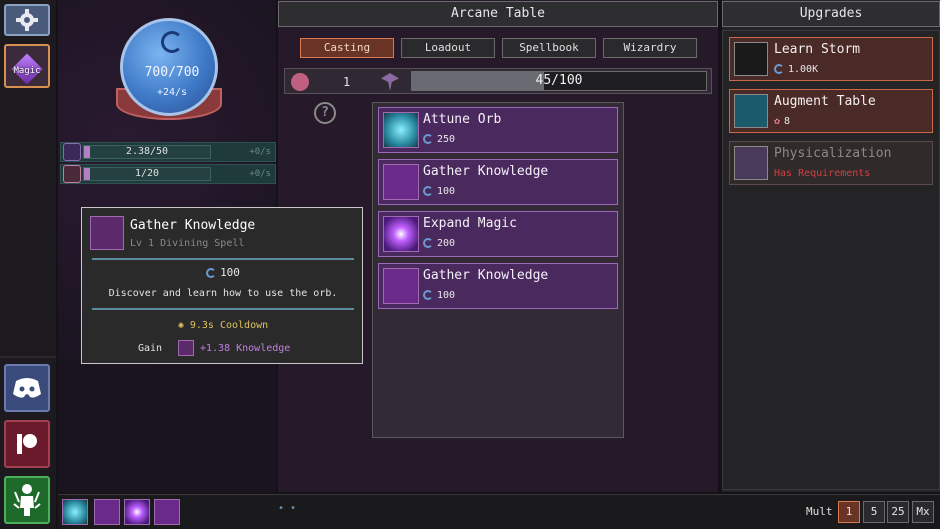 The image size is (940, 529). I want to click on cast-count: 1, so click(347, 82).